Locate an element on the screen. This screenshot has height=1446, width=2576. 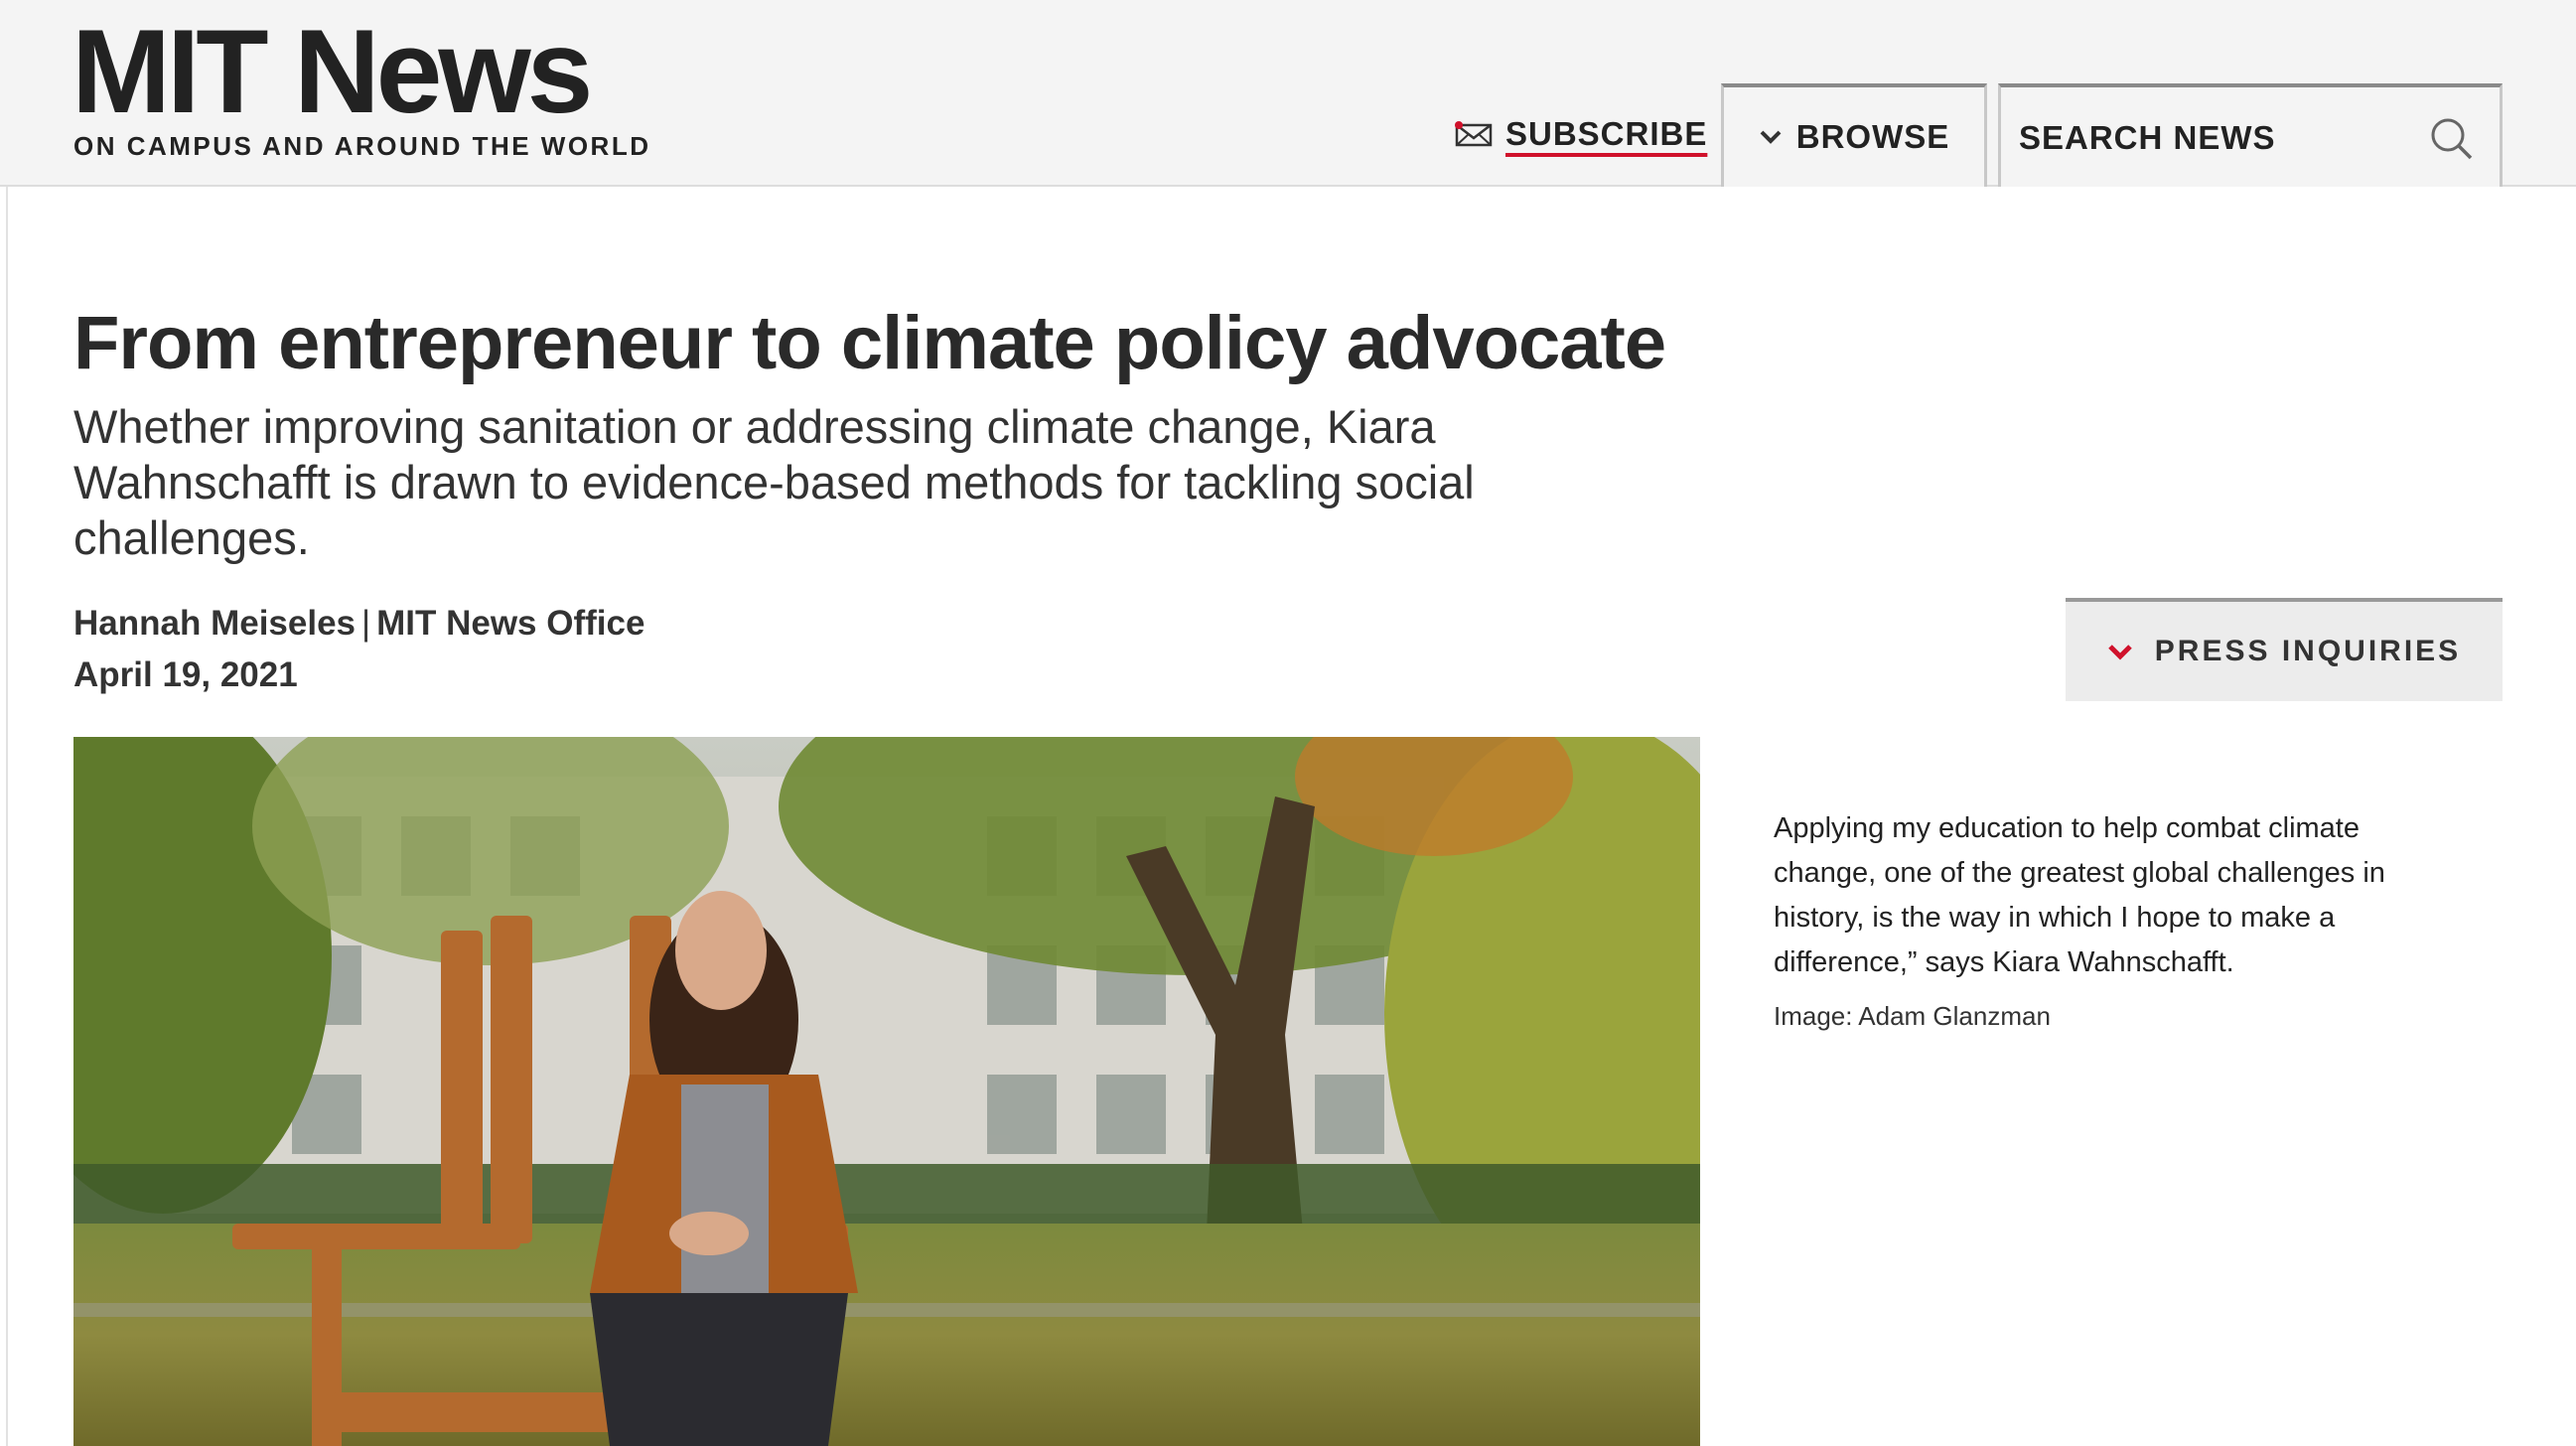
author-name: Hannah Meiseles is located at coordinates (215, 623).